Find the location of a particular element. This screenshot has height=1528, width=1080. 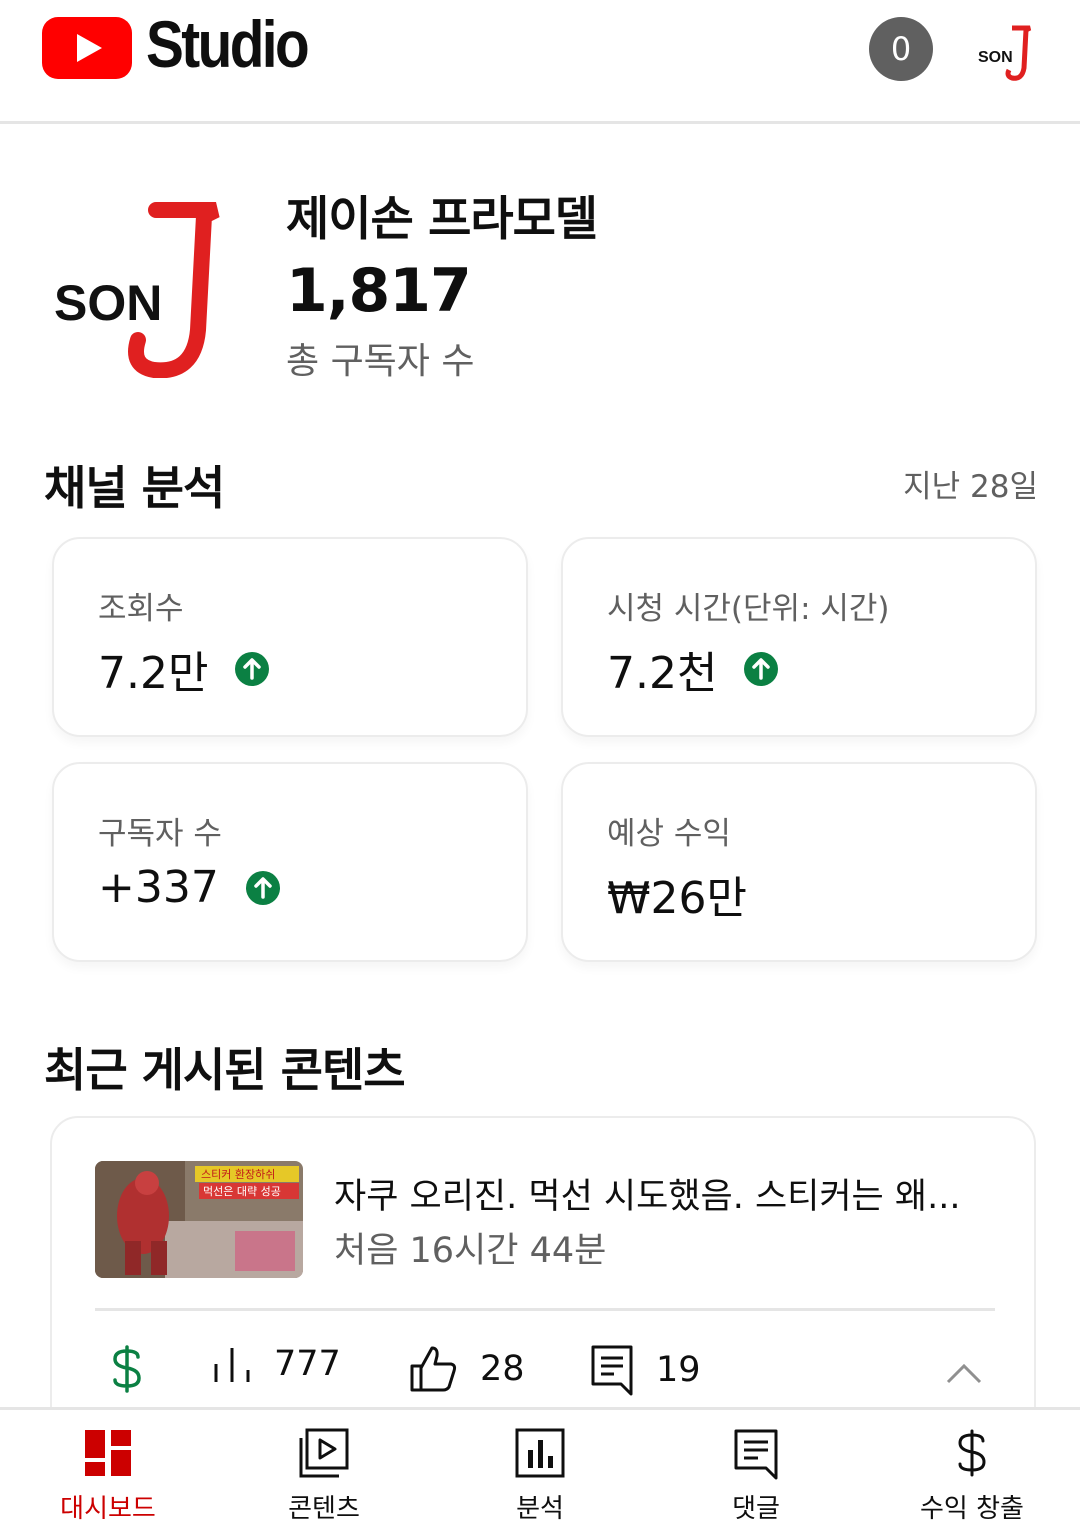

watch-time-label: 시청 시간(단위: 시간) is located at coordinates (748, 609).